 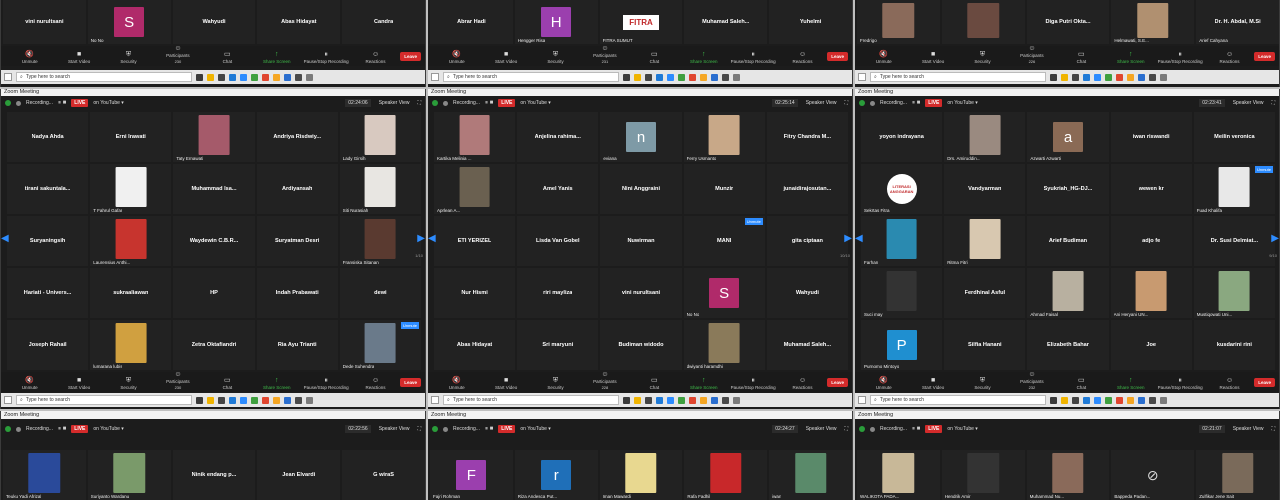 What do you see at coordinates (1031, 54) in the screenshot?
I see `participants-button: ☺ Participants 226` at bounding box center [1031, 54].